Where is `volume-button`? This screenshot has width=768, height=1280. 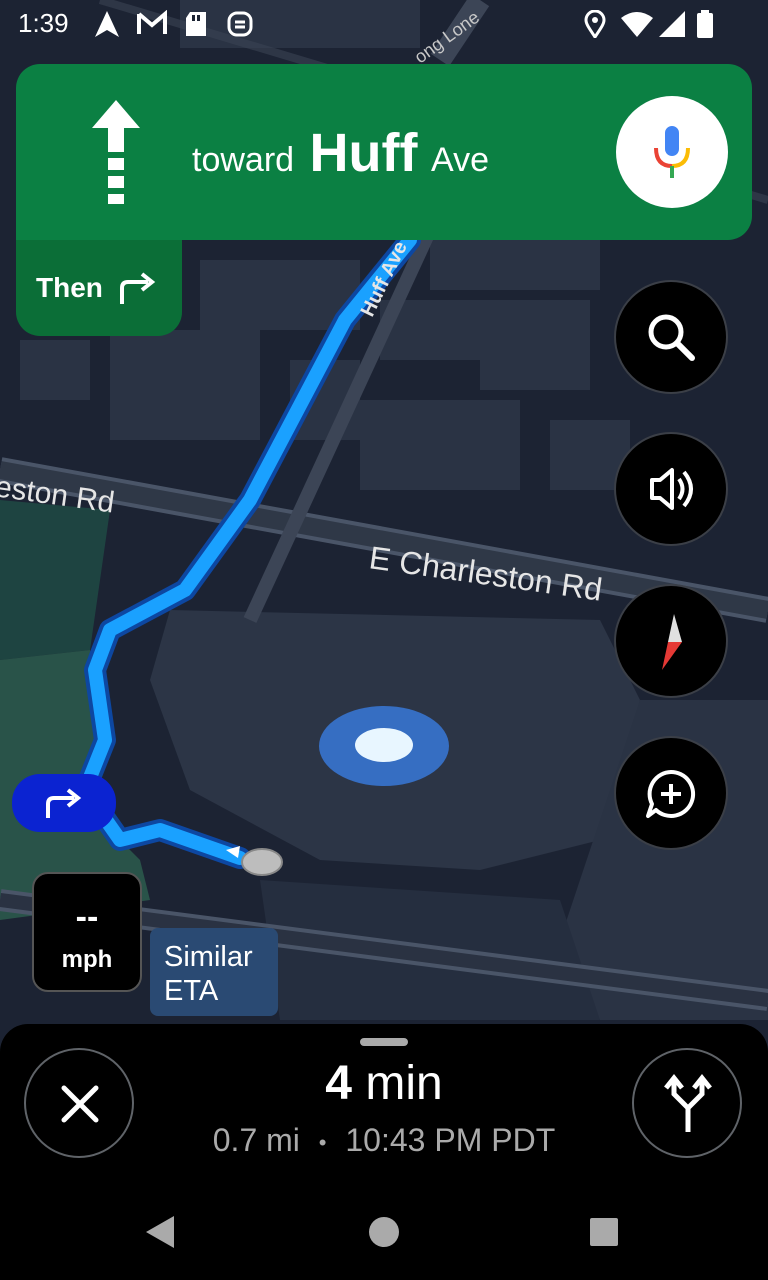 volume-button is located at coordinates (671, 489).